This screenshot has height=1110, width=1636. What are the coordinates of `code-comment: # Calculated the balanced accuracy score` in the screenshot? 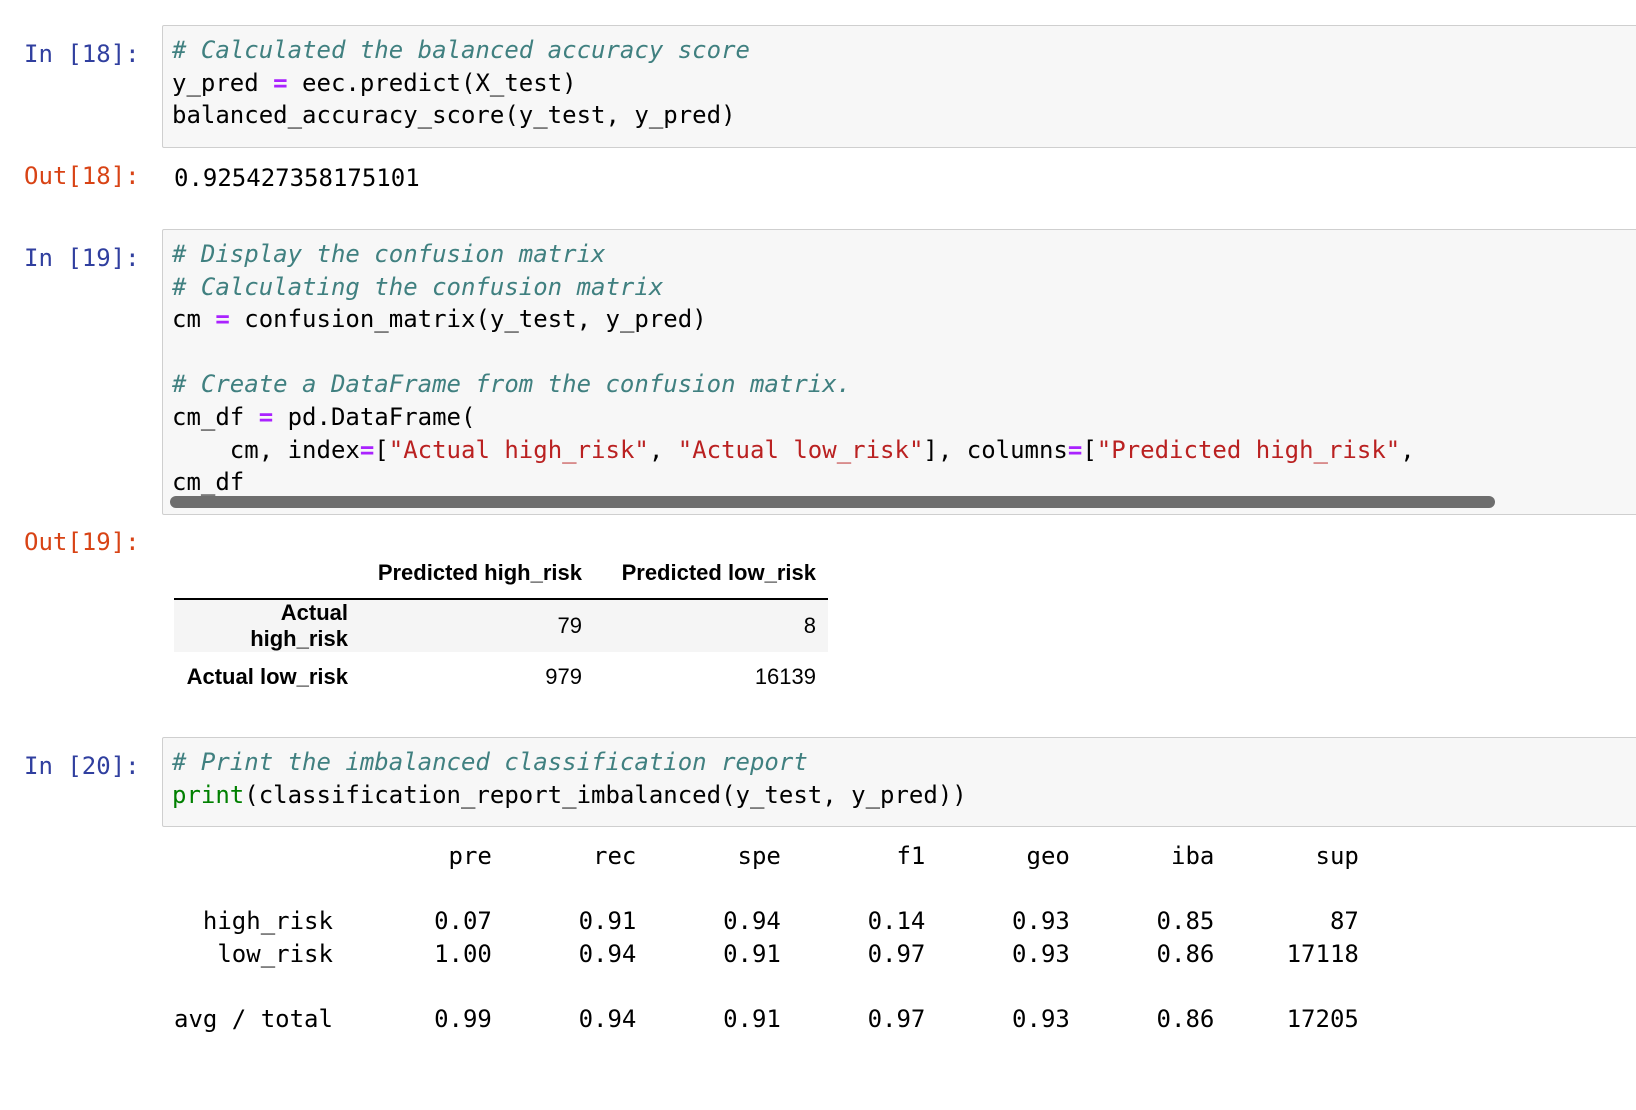 It's located at (461, 50).